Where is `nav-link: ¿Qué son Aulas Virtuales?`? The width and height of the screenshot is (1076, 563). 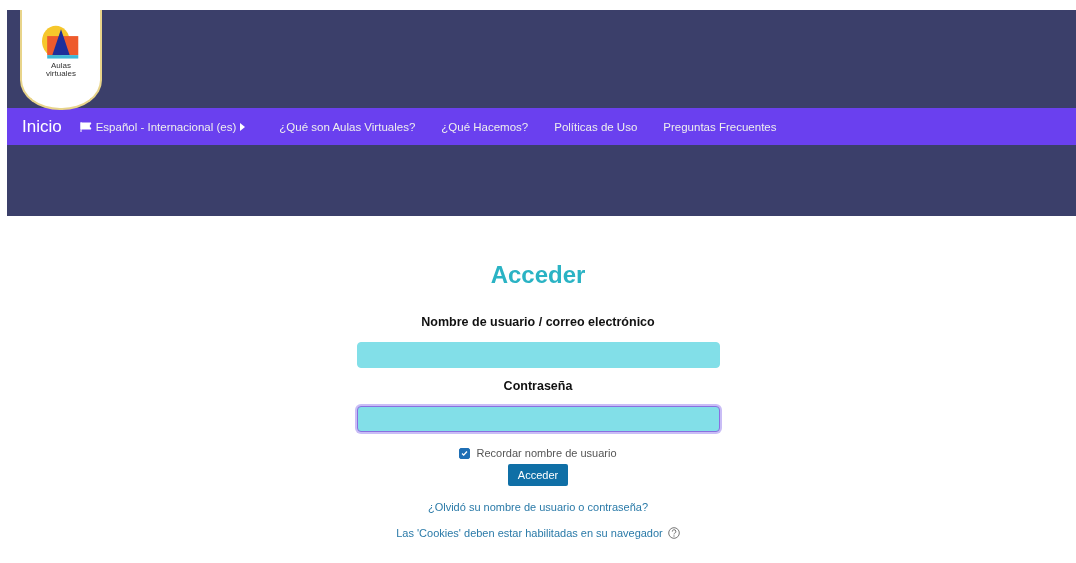
nav-link: ¿Qué son Aulas Virtuales? is located at coordinates (347, 126).